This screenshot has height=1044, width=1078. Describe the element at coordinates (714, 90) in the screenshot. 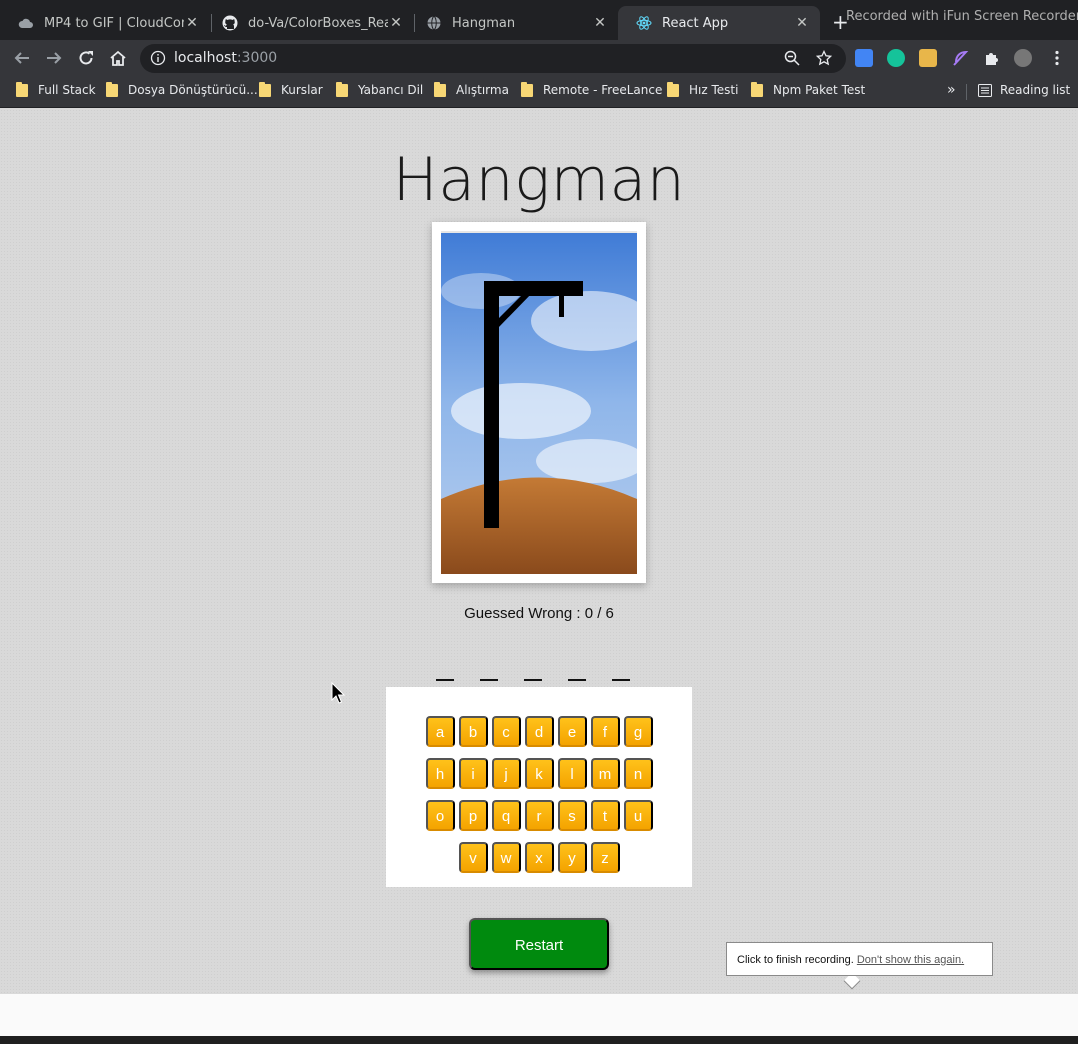

I see `bookmark-label: Hız Testi` at that location.